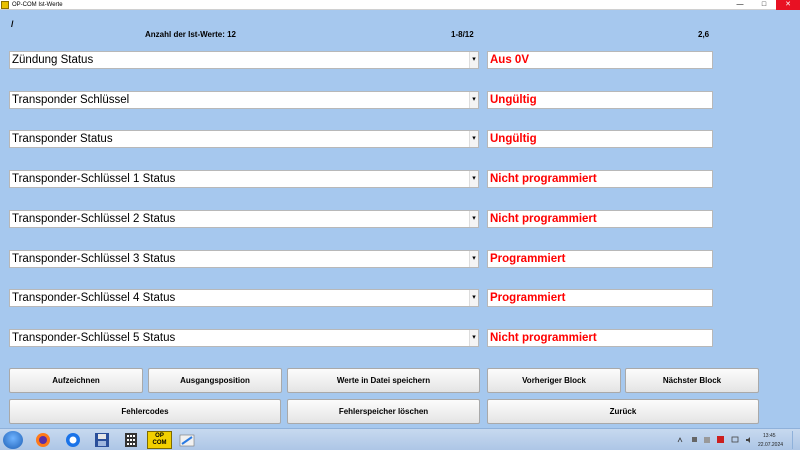 This screenshot has height=450, width=800. Describe the element at coordinates (735, 440) in the screenshot. I see `tray-display-icon` at that location.